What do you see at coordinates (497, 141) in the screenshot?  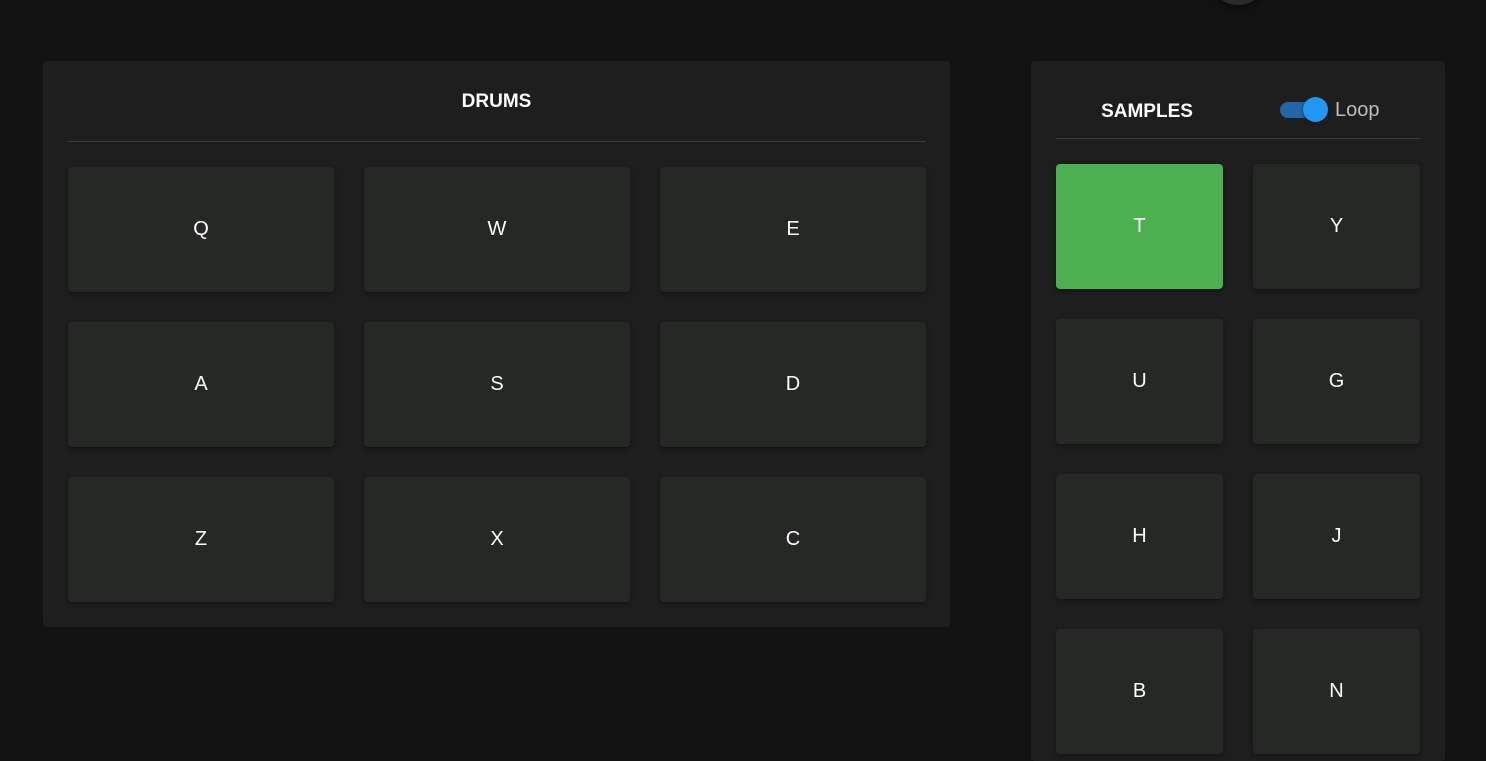 I see `drums-divider` at bounding box center [497, 141].